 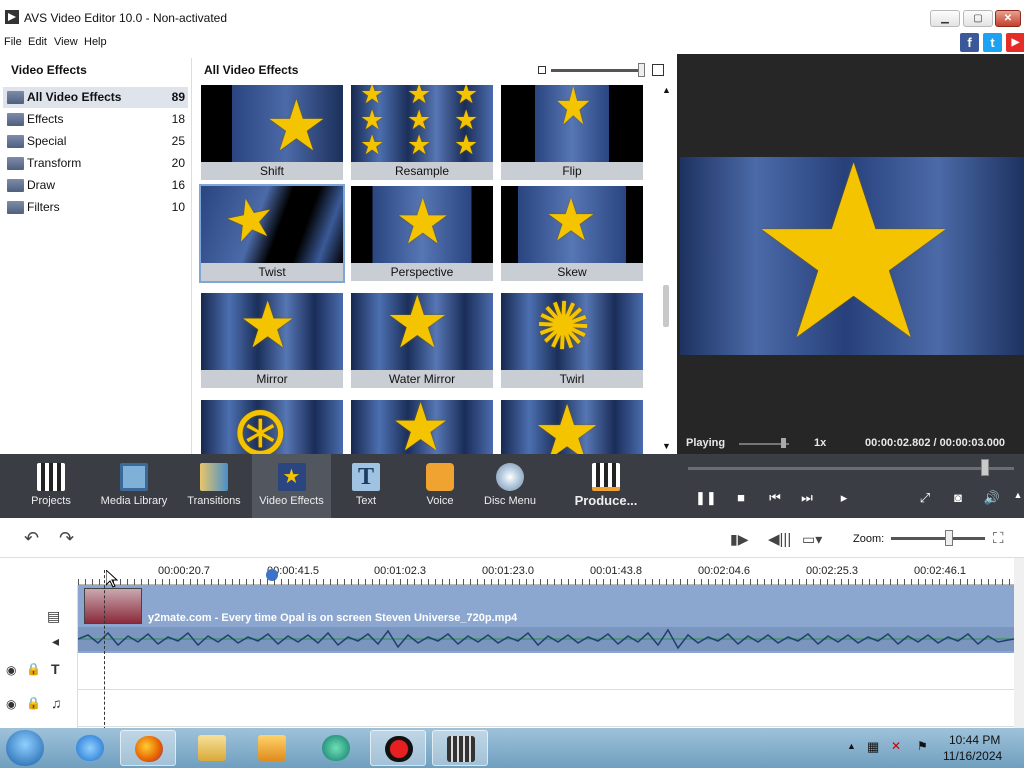 I want to click on menu-help: Help, so click(x=95, y=42).